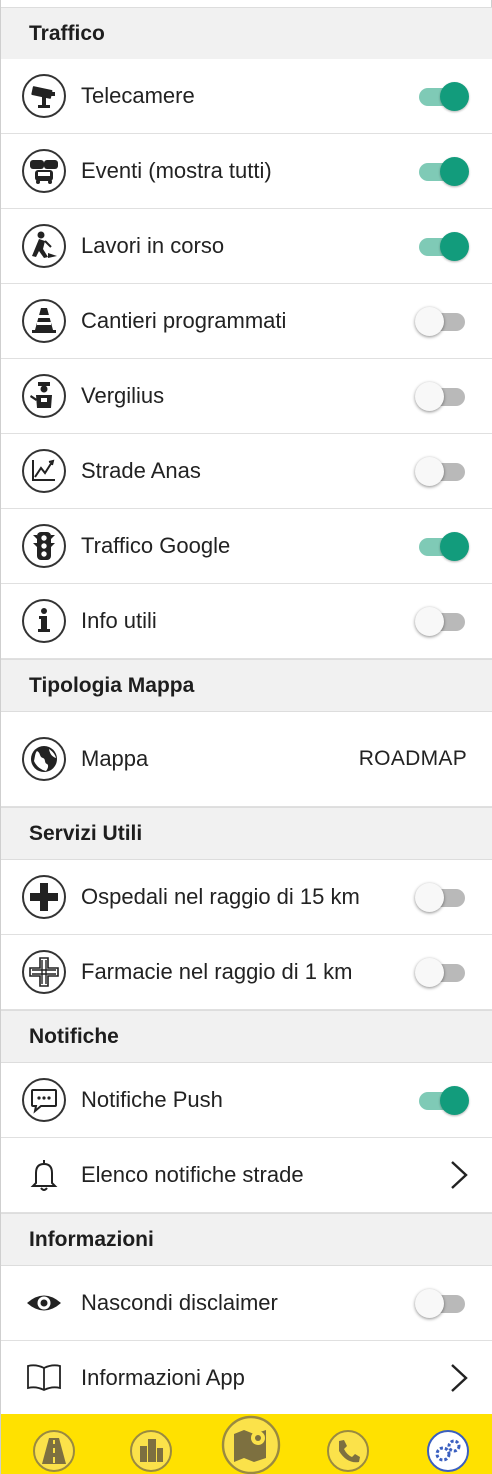 Image resolution: width=492 pixels, height=1474 pixels. I want to click on chat-bubble-icon, so click(44, 1100).